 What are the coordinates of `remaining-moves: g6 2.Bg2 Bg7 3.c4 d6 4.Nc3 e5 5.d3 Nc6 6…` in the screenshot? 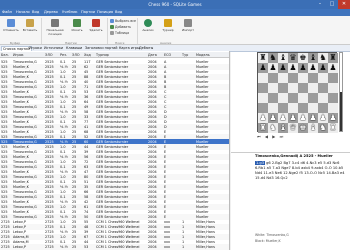 It's located at (300, 170).